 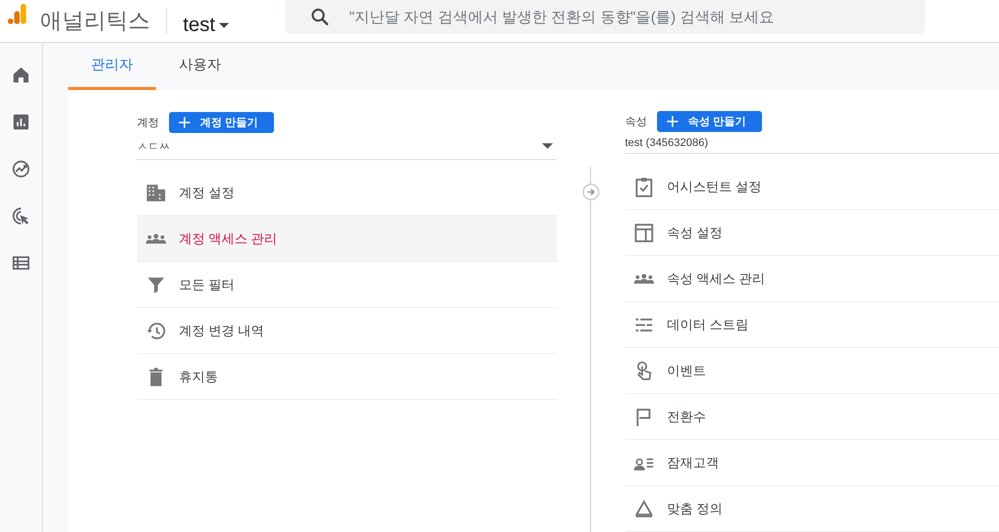 I want to click on menu-item: 데이터 스트림, so click(x=812, y=325).